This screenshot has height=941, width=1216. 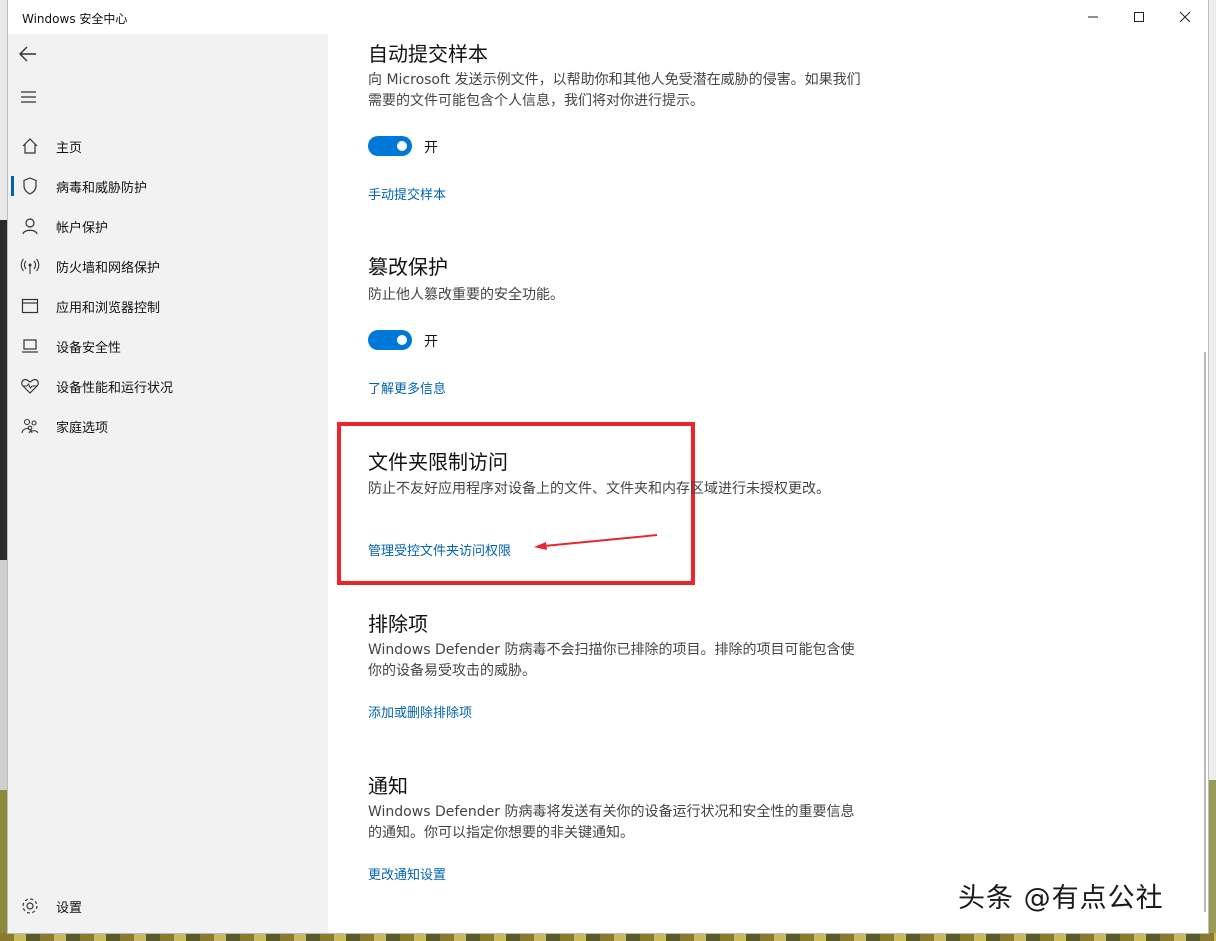 I want to click on gear-icon, so click(x=30, y=906).